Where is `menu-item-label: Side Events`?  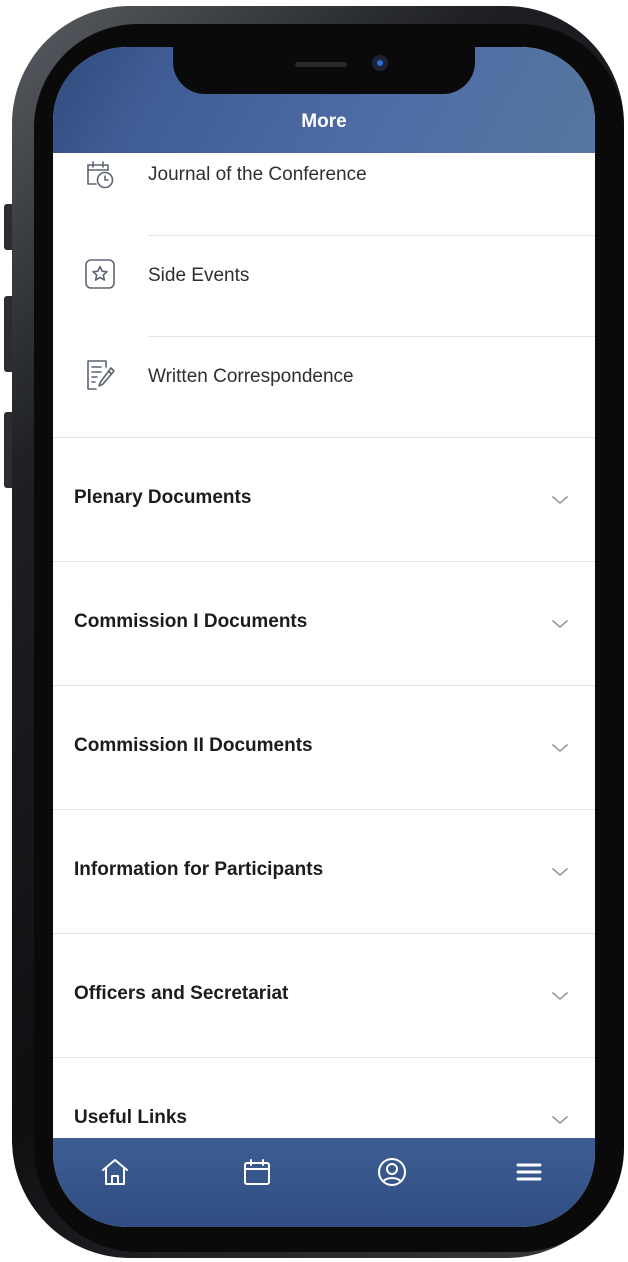 menu-item-label: Side Events is located at coordinates (199, 275).